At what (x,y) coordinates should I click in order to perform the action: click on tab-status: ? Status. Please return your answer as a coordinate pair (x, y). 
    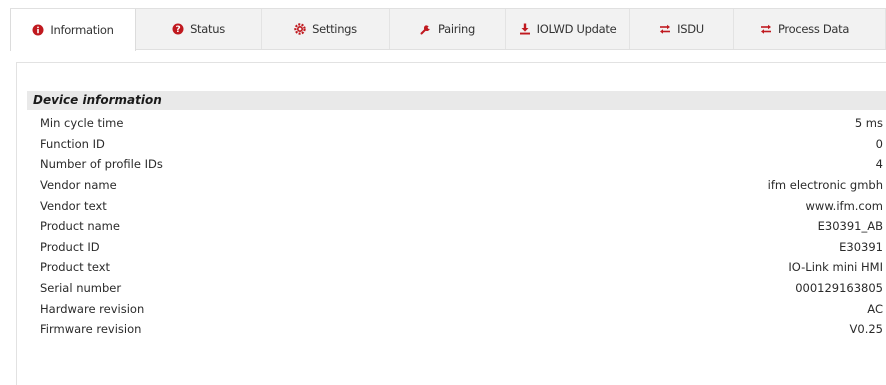
    Looking at the image, I should click on (199, 29).